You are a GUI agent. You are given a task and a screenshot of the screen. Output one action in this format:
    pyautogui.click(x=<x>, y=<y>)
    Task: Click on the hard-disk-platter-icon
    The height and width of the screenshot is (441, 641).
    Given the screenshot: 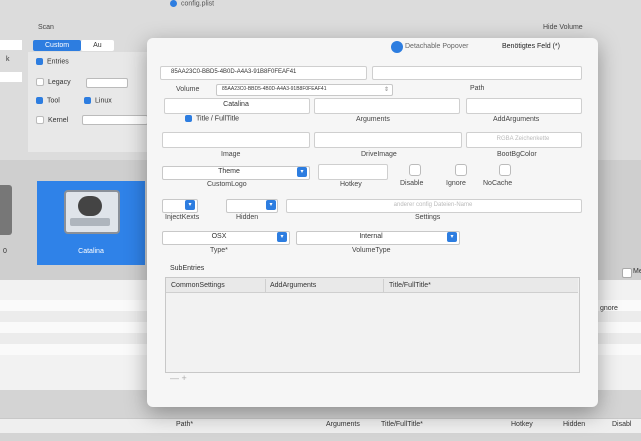 What is the action you would take?
    pyautogui.click(x=90, y=206)
    